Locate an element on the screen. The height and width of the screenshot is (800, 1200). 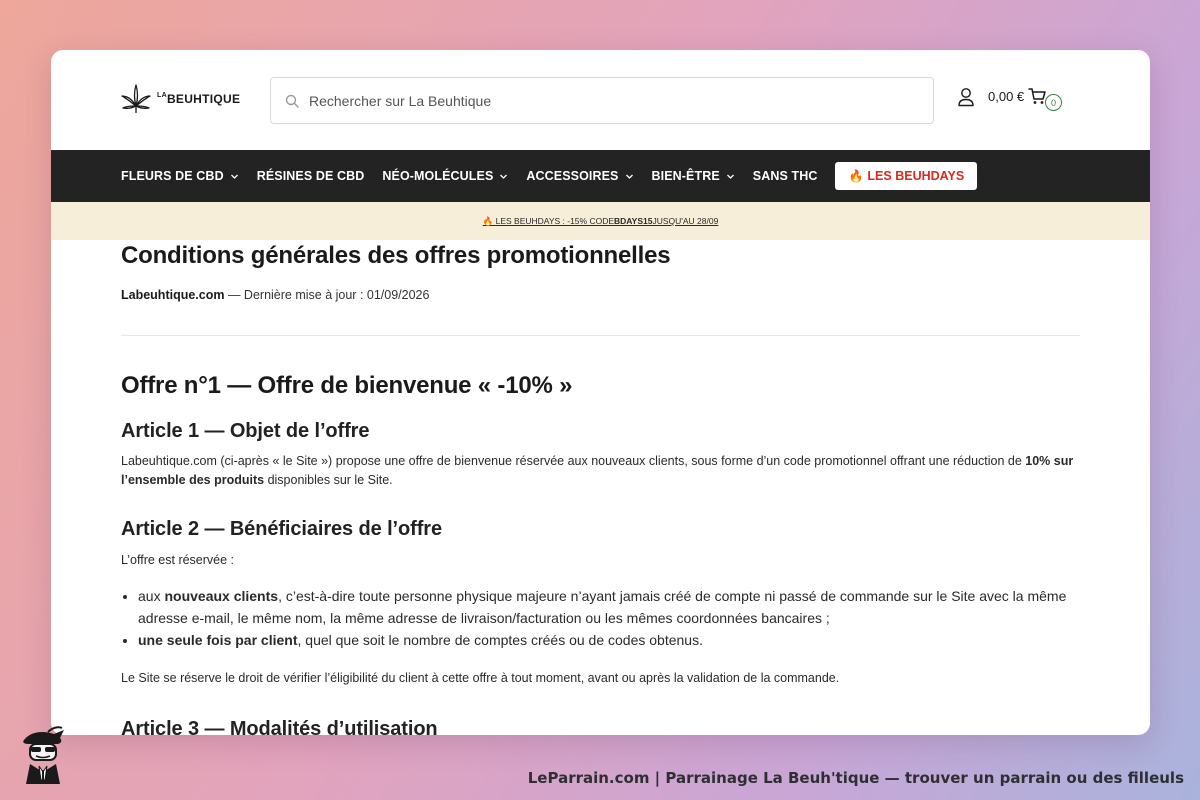
nav-item-label: FLEURS DE CBD is located at coordinates (172, 176).